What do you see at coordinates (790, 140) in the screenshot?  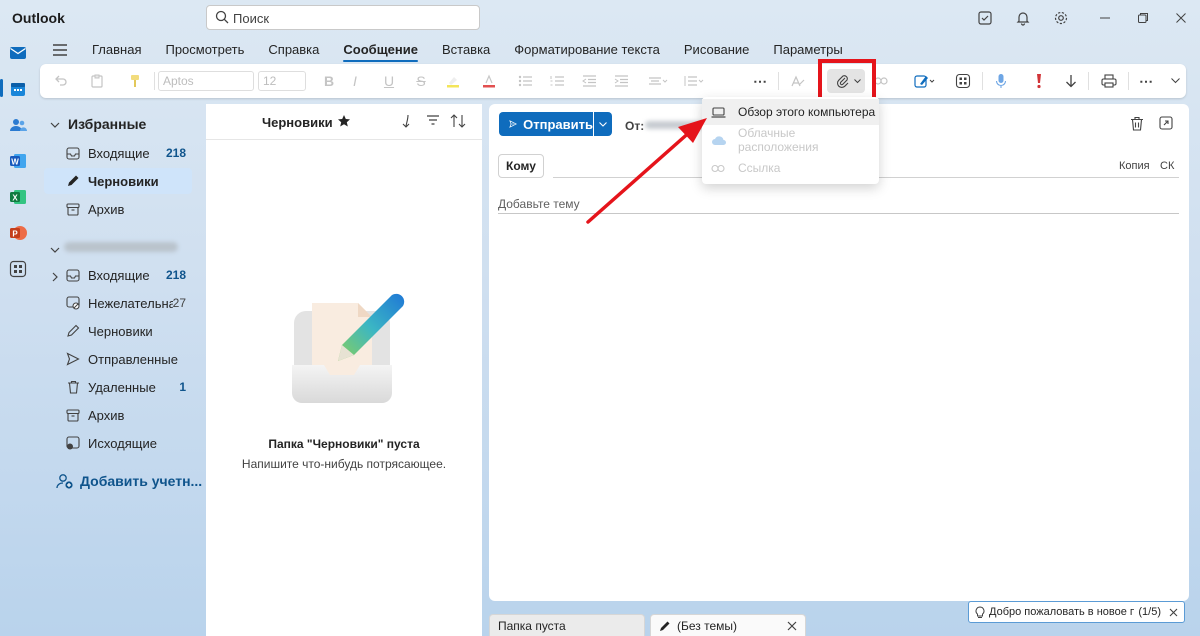 I see `menu-item-cloud-locations: Облачные расположения` at bounding box center [790, 140].